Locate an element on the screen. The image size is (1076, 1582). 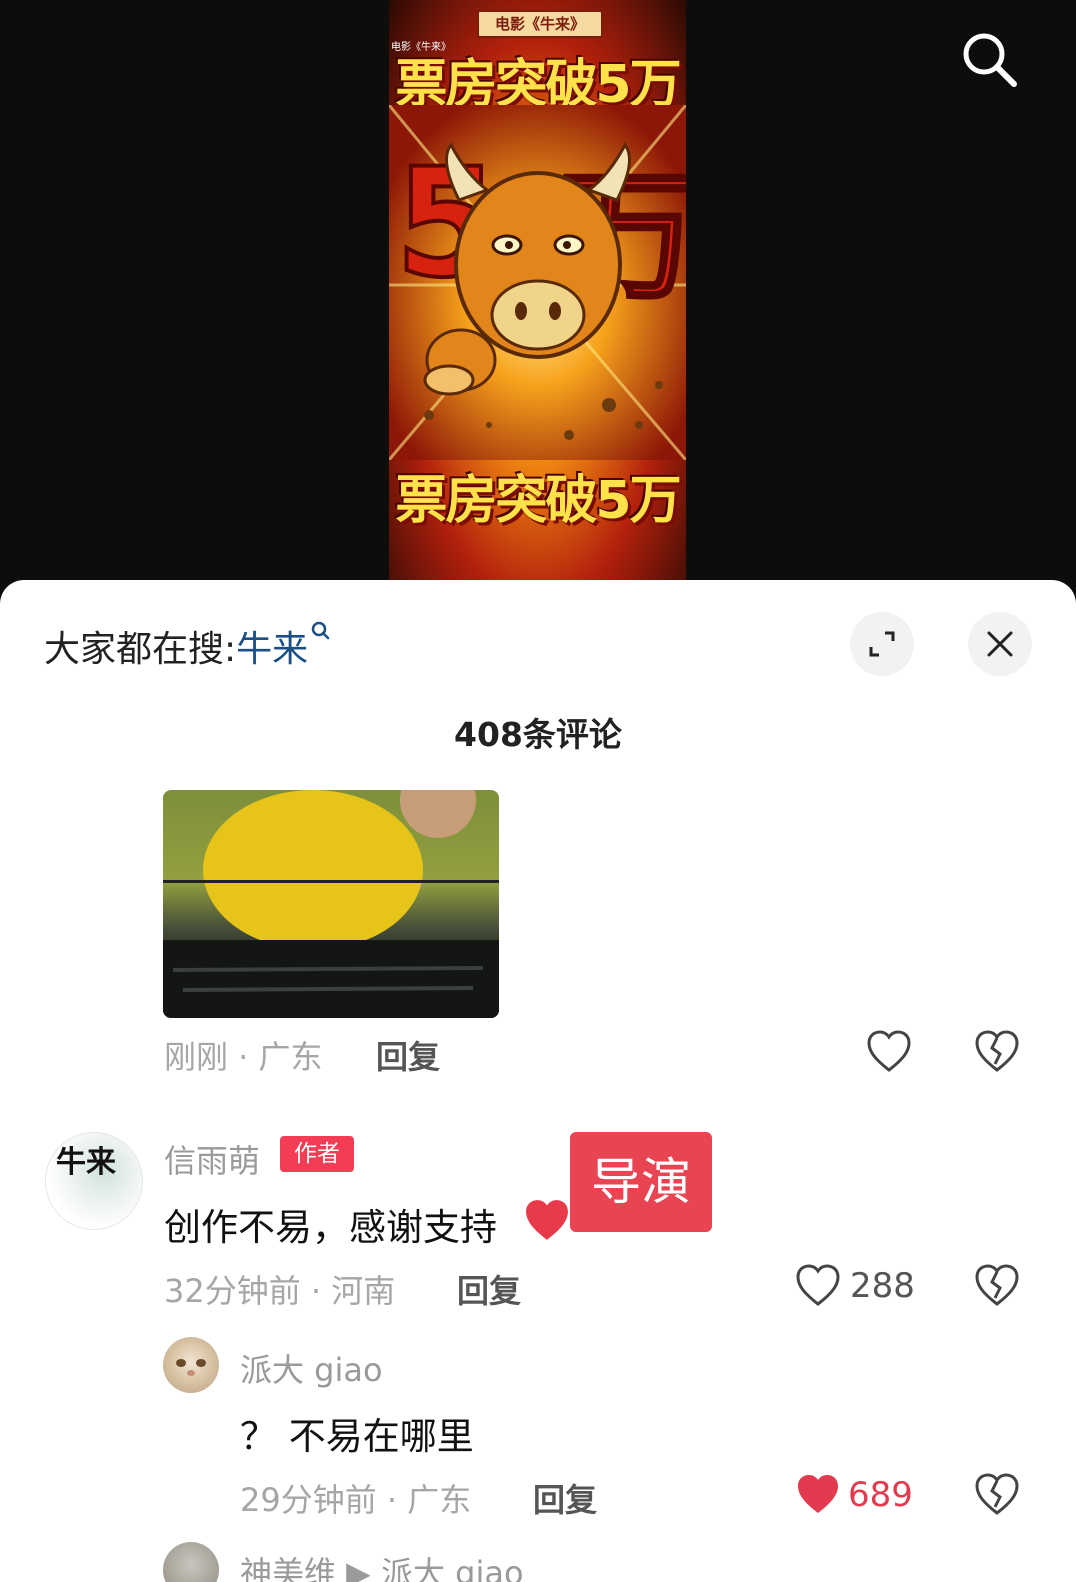
author-username: 信雨萌 is located at coordinates (212, 1159).